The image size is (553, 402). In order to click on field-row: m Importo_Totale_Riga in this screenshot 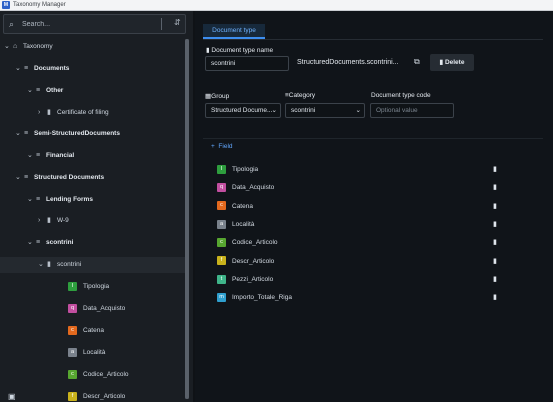, I will do `click(254, 298)`.